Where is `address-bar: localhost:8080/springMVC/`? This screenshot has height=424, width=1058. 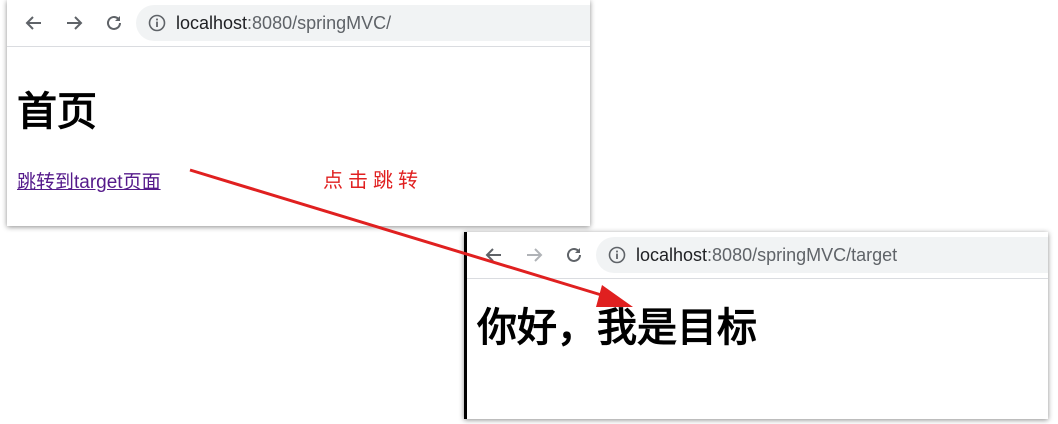 address-bar: localhost:8080/springMVC/ is located at coordinates (363, 23).